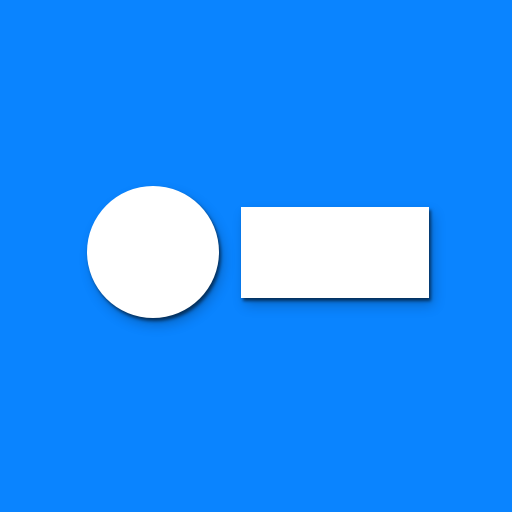 This screenshot has width=512, height=512. What do you see at coordinates (153, 252) in the screenshot?
I see `circle-shape` at bounding box center [153, 252].